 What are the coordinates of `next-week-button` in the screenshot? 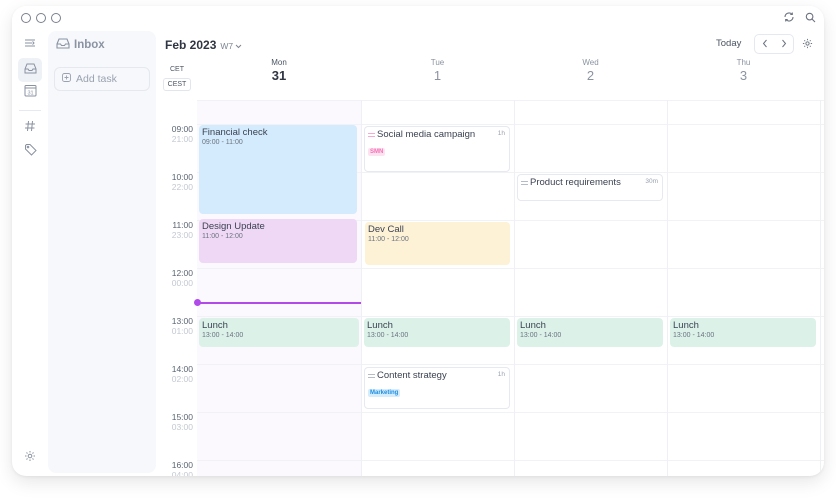 It's located at (784, 44).